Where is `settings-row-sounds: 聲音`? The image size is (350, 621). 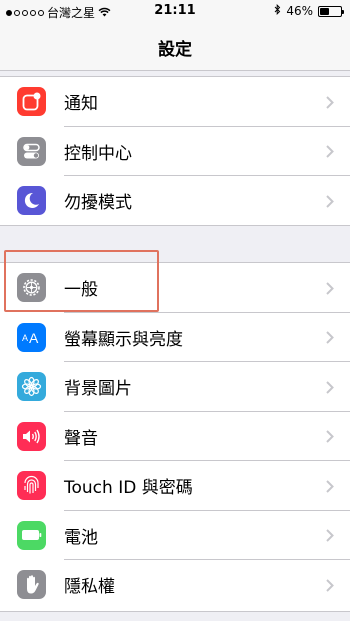
settings-row-sounds: 聲音 is located at coordinates (175, 436).